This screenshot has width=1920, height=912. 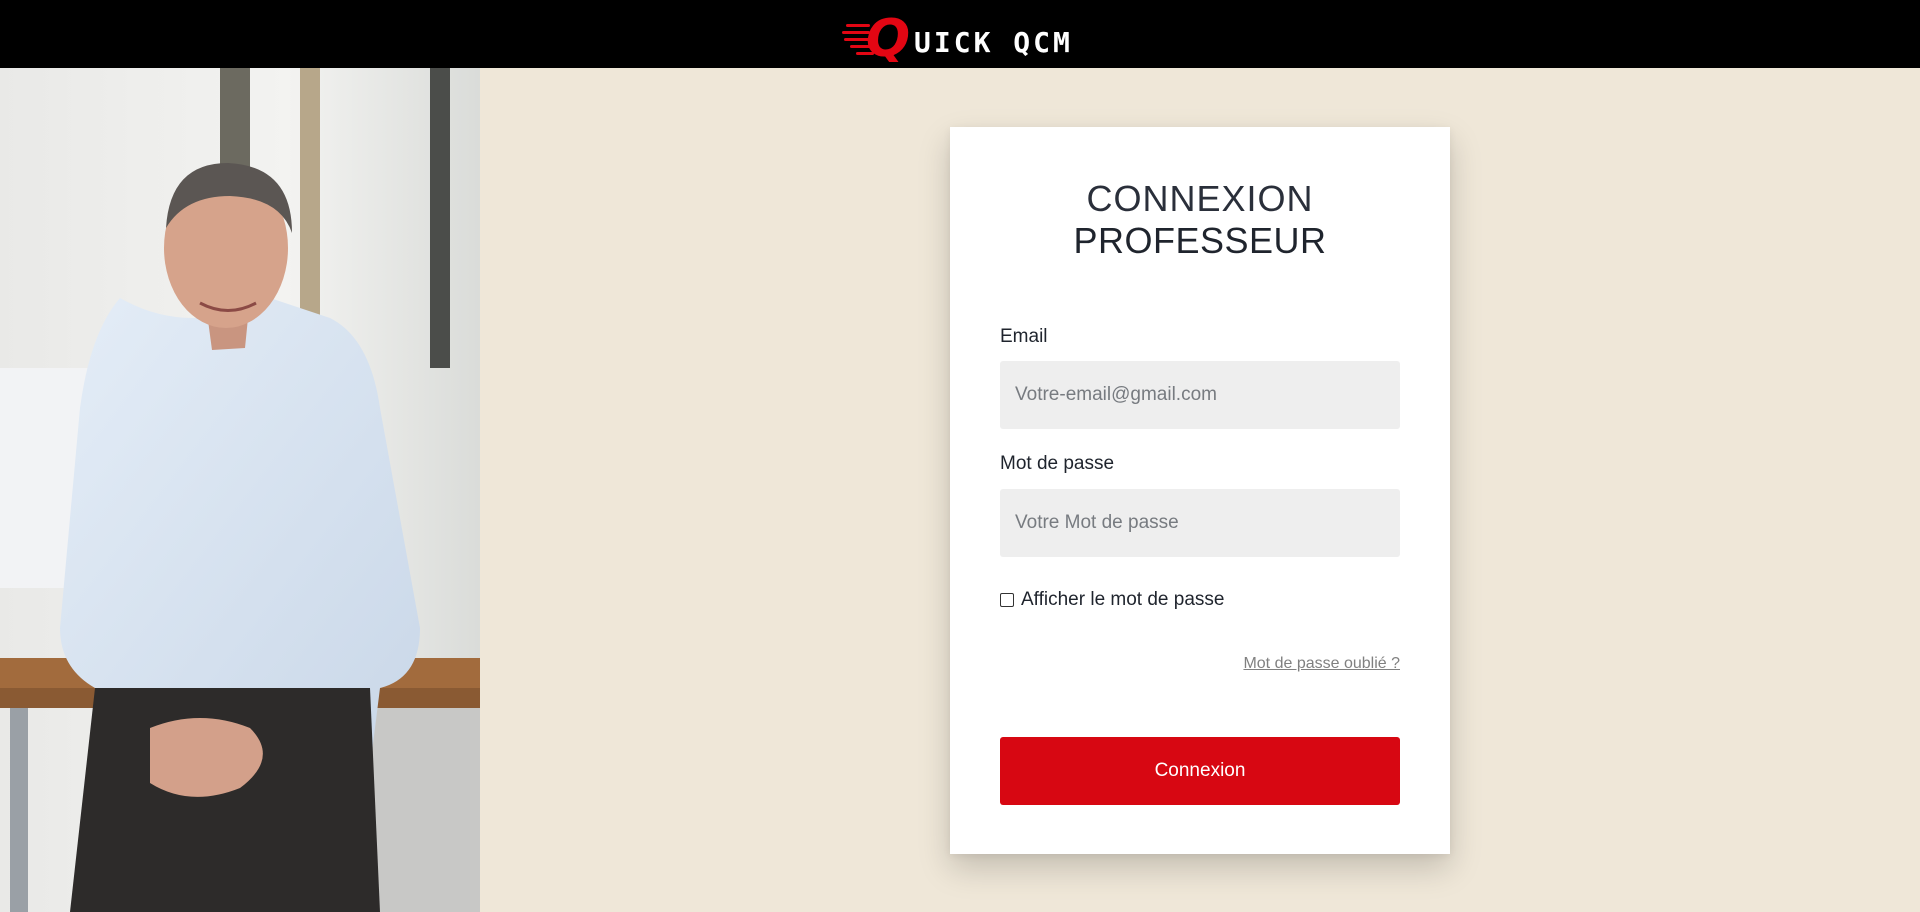 I want to click on password-label: Mot de passe, so click(x=1057, y=463).